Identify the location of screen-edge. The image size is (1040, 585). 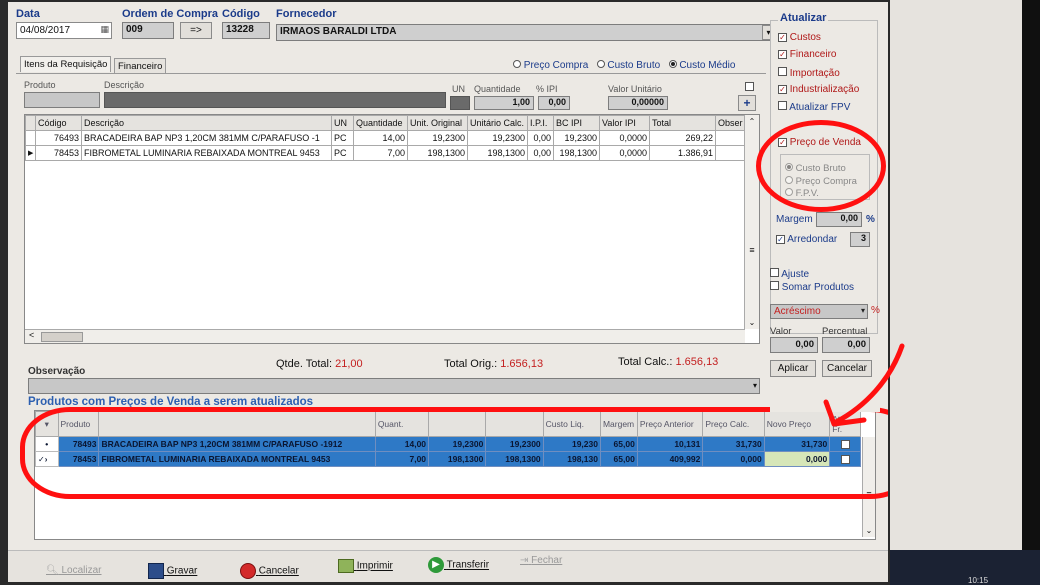
(1031, 292).